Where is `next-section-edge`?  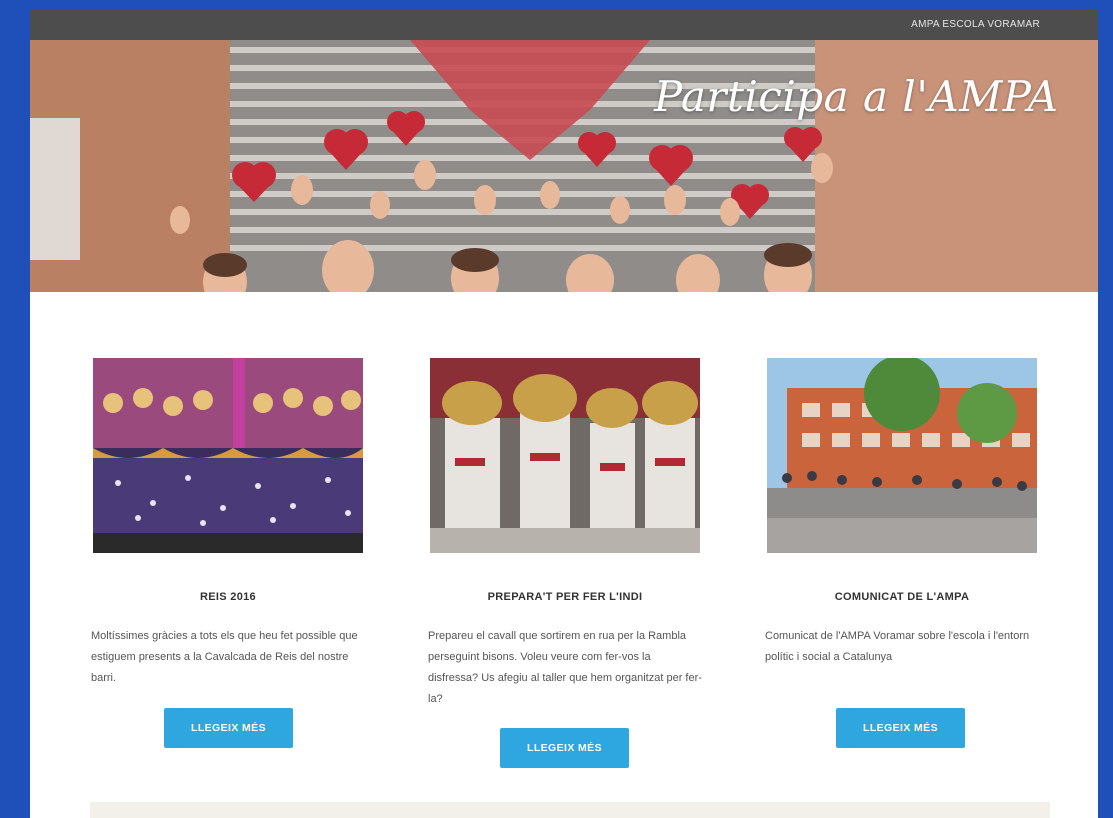 next-section-edge is located at coordinates (570, 810).